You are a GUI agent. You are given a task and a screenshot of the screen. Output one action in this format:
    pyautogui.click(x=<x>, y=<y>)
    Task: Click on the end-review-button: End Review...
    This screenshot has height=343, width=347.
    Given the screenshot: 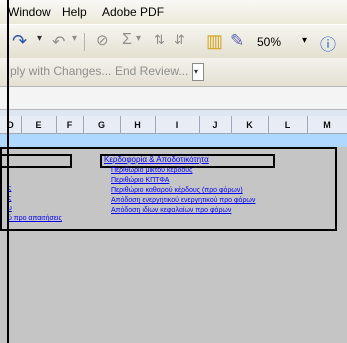 What is the action you would take?
    pyautogui.click(x=151, y=71)
    